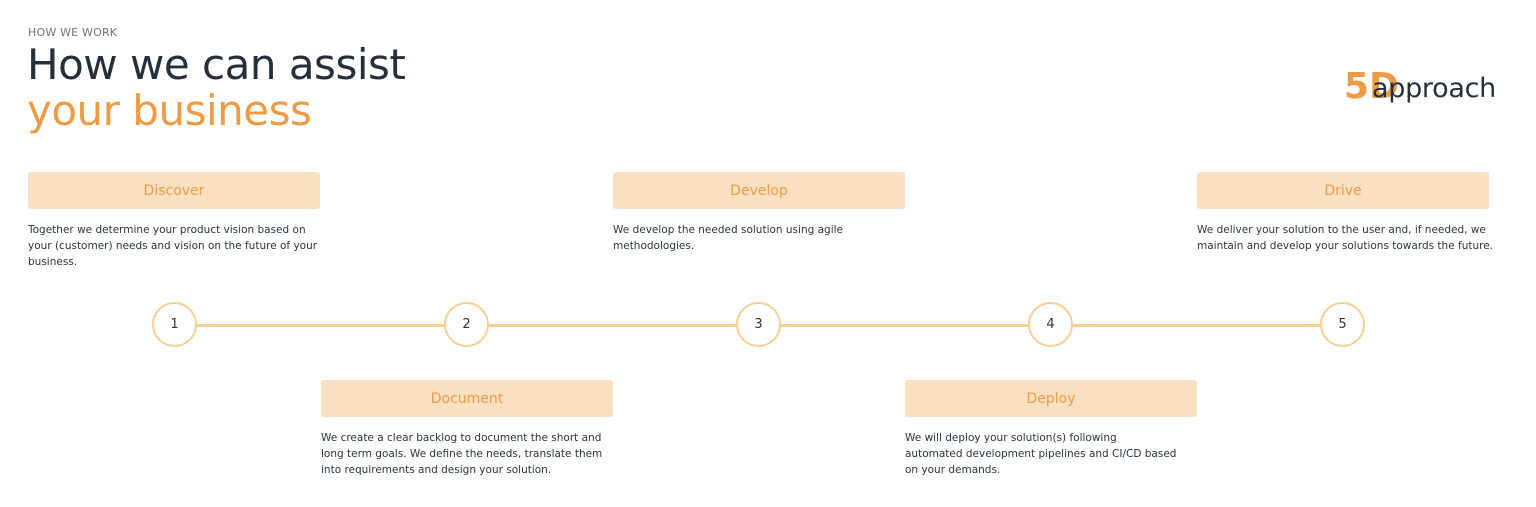  I want to click on title-line-1: How we can assist, so click(216, 64).